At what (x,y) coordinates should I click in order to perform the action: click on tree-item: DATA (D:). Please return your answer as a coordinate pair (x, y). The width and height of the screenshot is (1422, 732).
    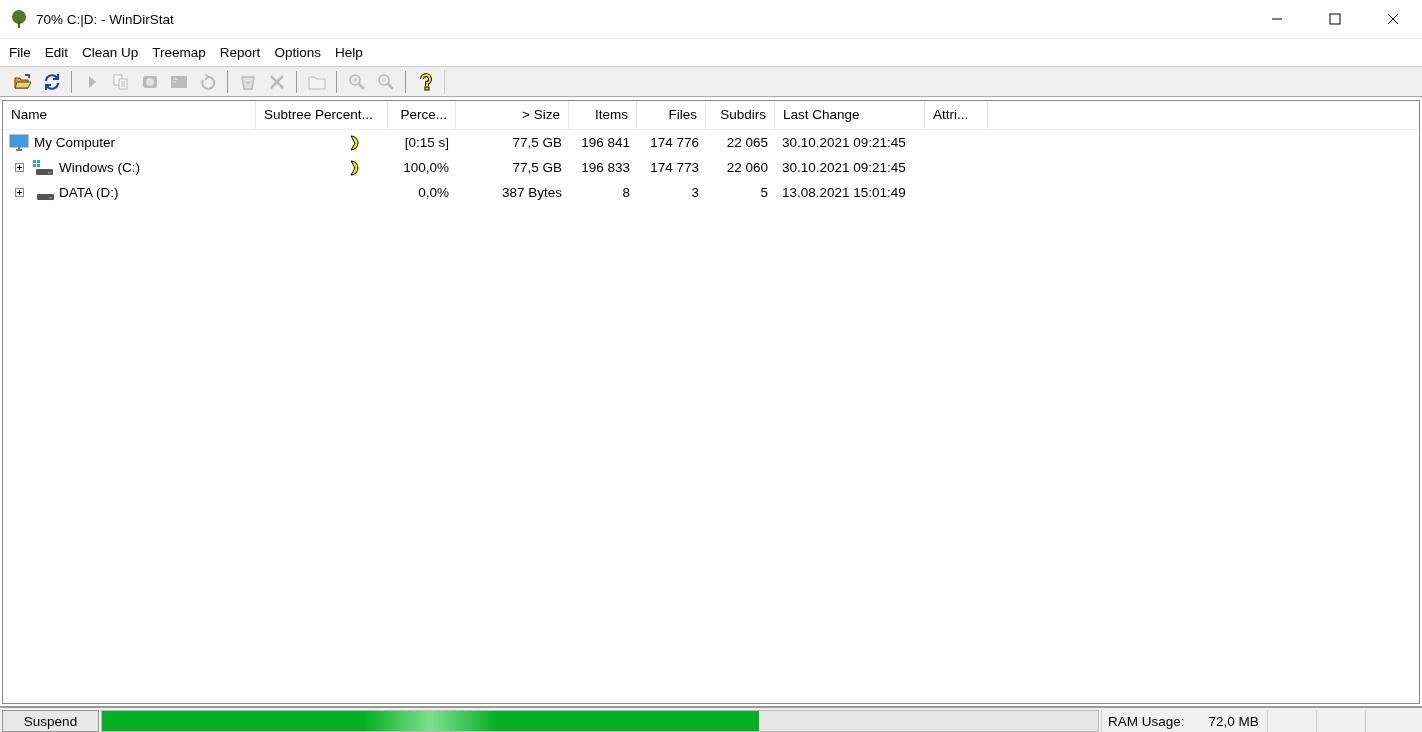
    Looking at the image, I should click on (89, 192).